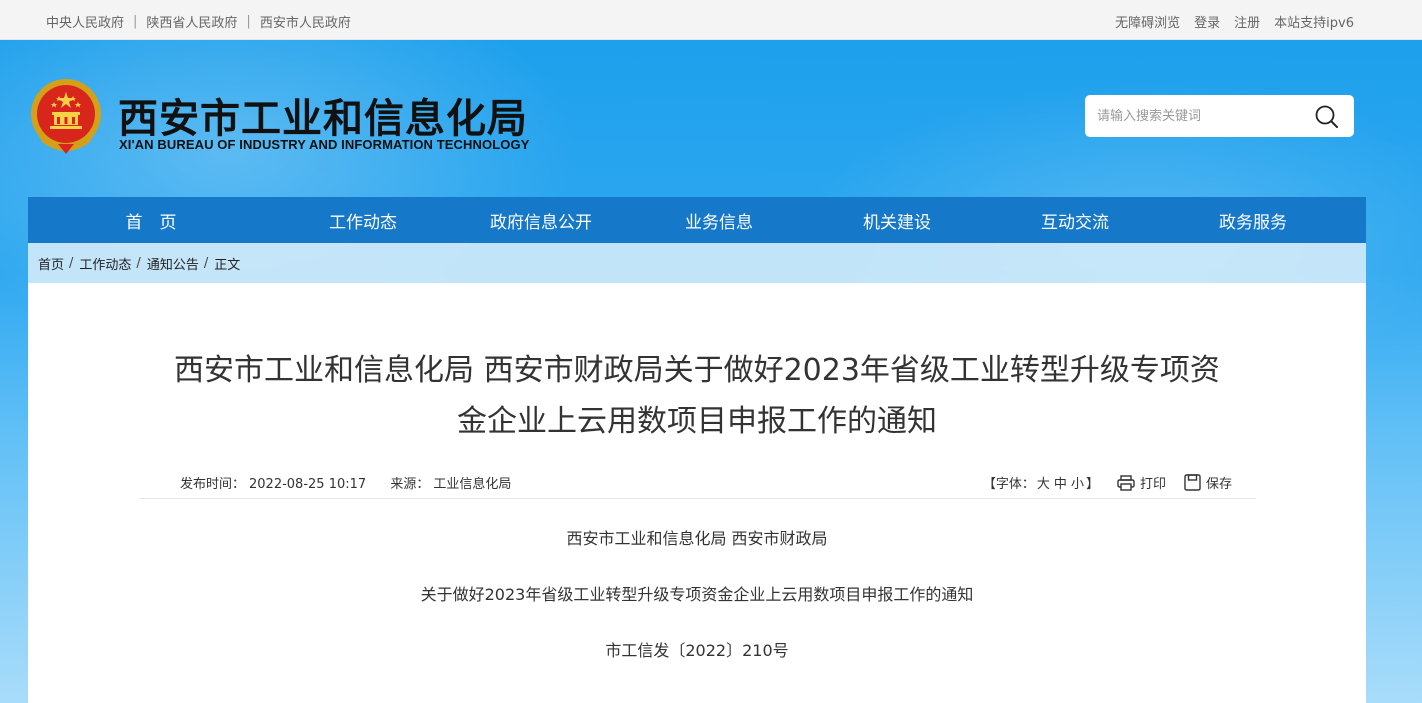  I want to click on nav-item-work-news: 工作动态, so click(363, 220).